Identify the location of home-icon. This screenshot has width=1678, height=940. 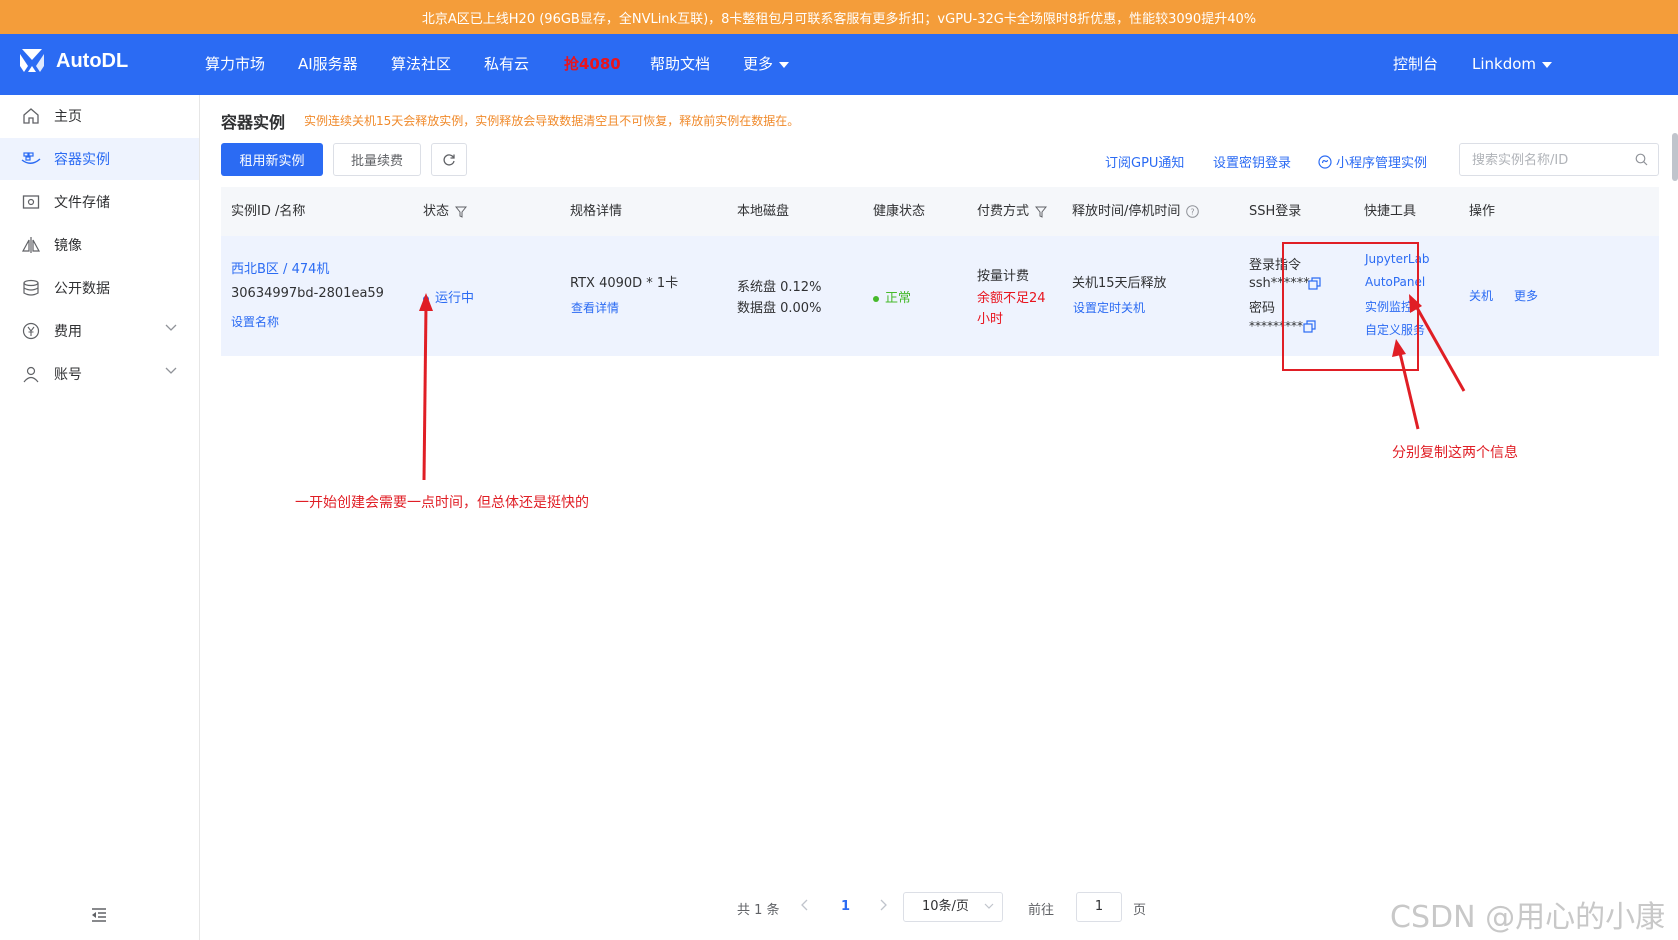
(31, 116).